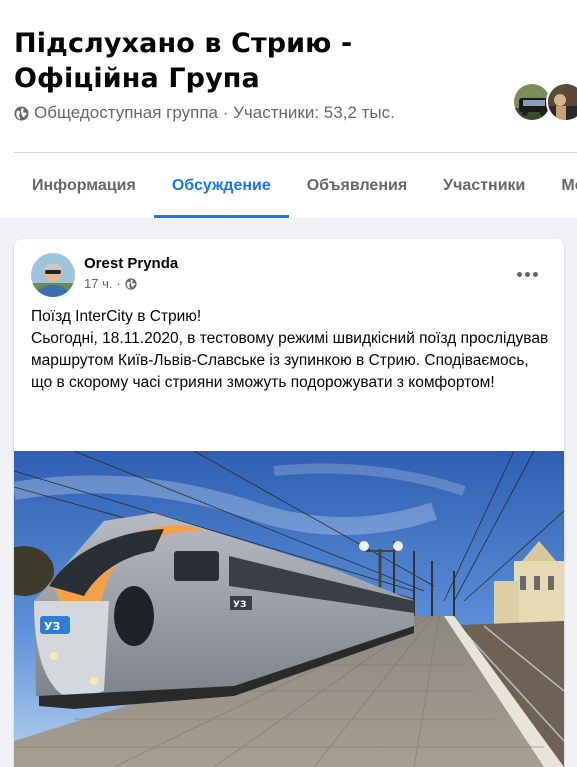  What do you see at coordinates (98, 283) in the screenshot?
I see `post-time-text: 17 ч.` at bounding box center [98, 283].